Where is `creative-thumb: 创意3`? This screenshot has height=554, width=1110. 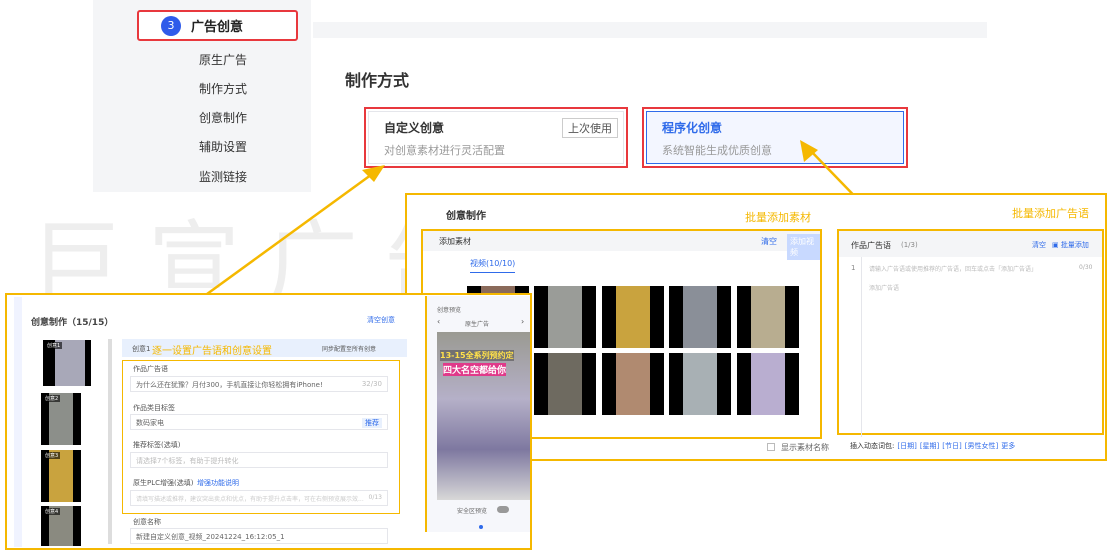
creative-thumb: 创意3 is located at coordinates (61, 476).